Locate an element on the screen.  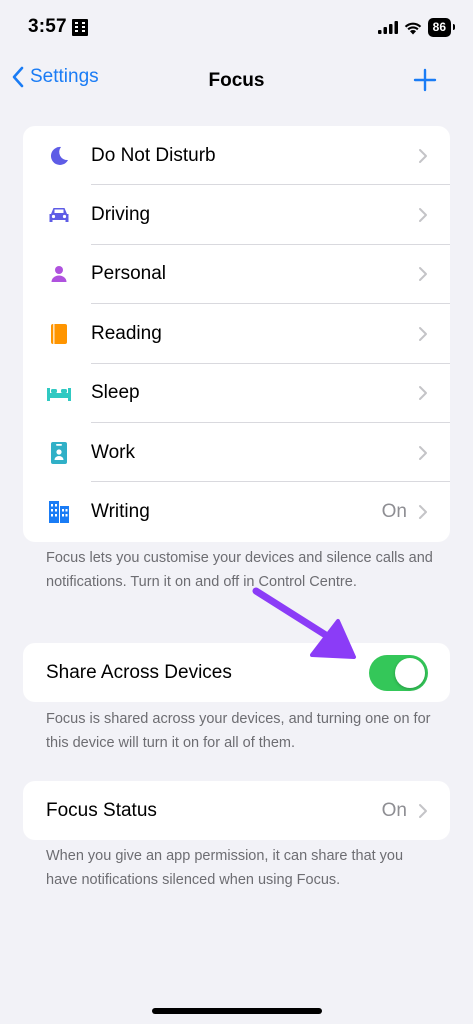
person-icon is located at coordinates (59, 274).